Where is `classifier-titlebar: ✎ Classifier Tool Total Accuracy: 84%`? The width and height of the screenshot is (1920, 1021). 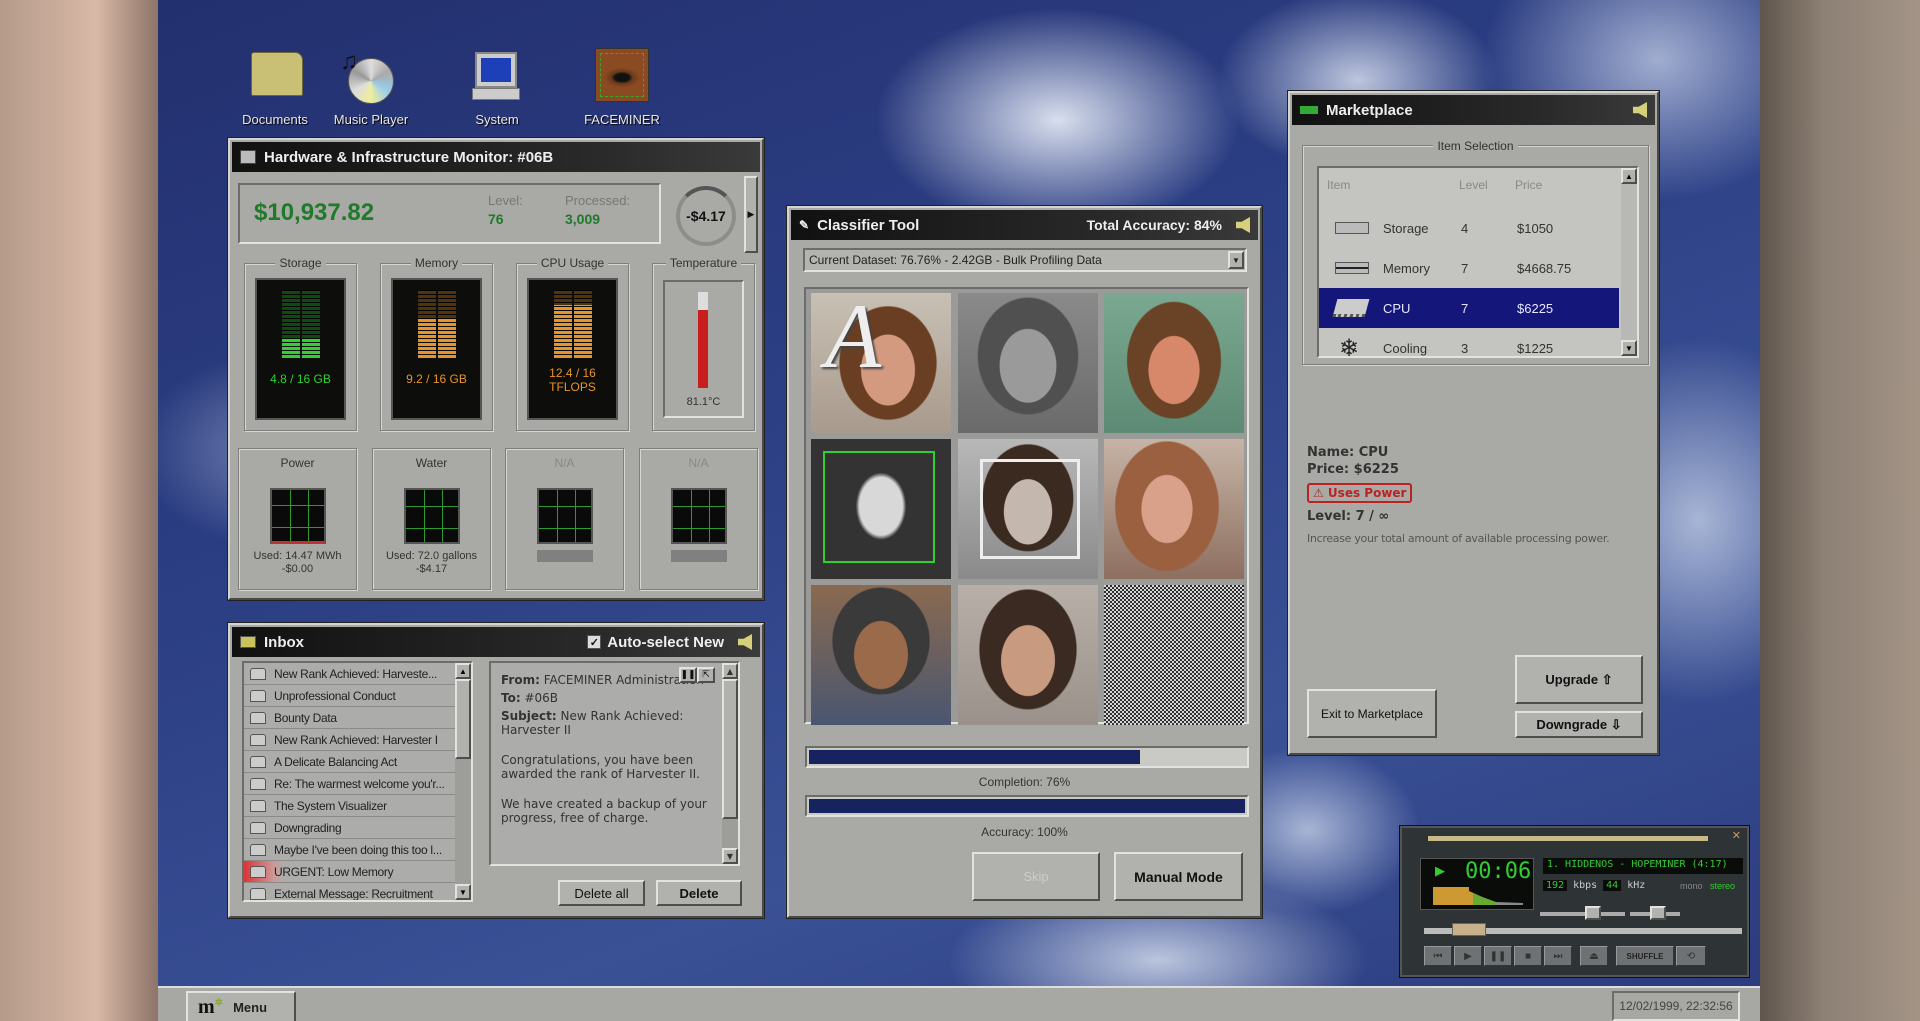 classifier-titlebar: ✎ Classifier Tool Total Accuracy: 84% is located at coordinates (1024, 225).